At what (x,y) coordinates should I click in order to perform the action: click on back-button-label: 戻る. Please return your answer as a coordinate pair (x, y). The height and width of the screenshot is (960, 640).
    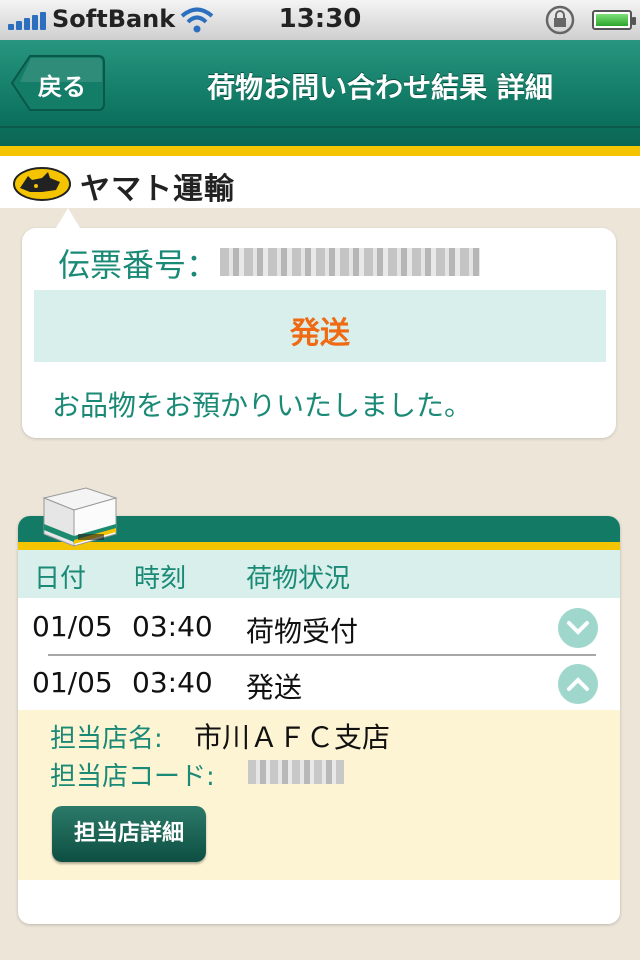
    Looking at the image, I should click on (62, 87).